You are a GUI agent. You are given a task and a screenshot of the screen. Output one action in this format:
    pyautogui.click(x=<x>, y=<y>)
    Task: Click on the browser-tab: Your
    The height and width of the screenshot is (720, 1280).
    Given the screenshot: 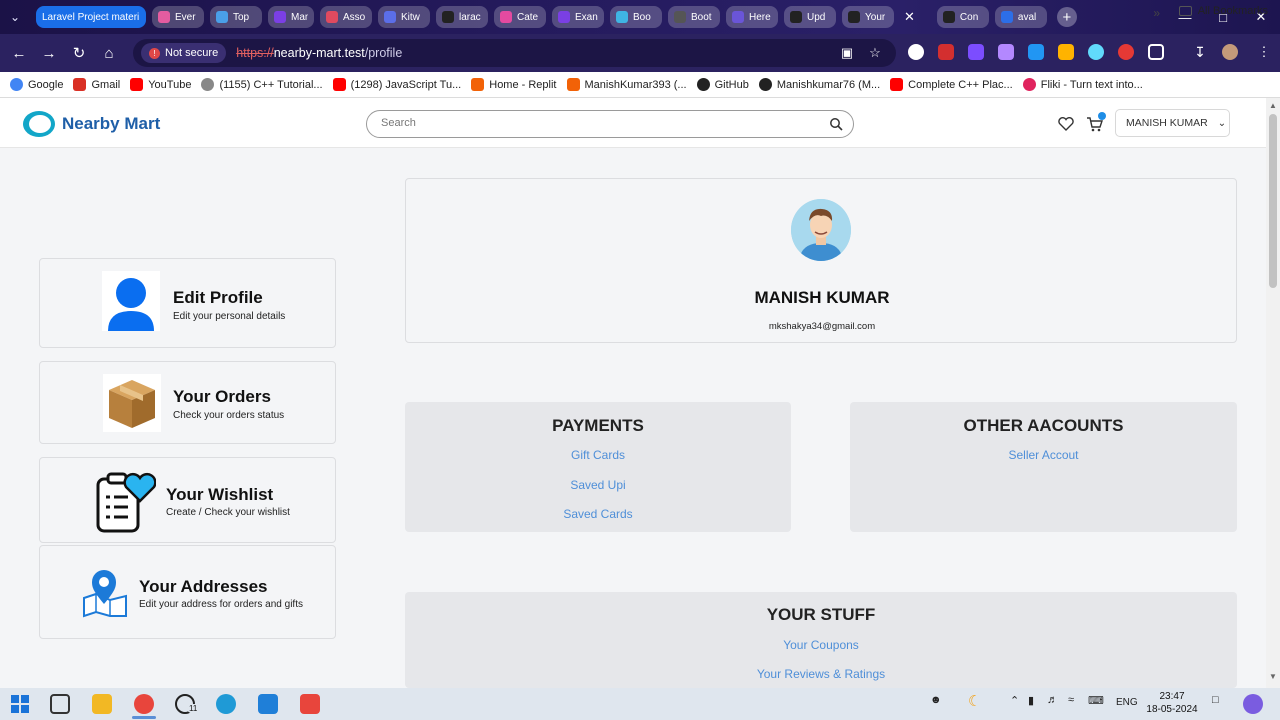 What is the action you would take?
    pyautogui.click(x=868, y=17)
    